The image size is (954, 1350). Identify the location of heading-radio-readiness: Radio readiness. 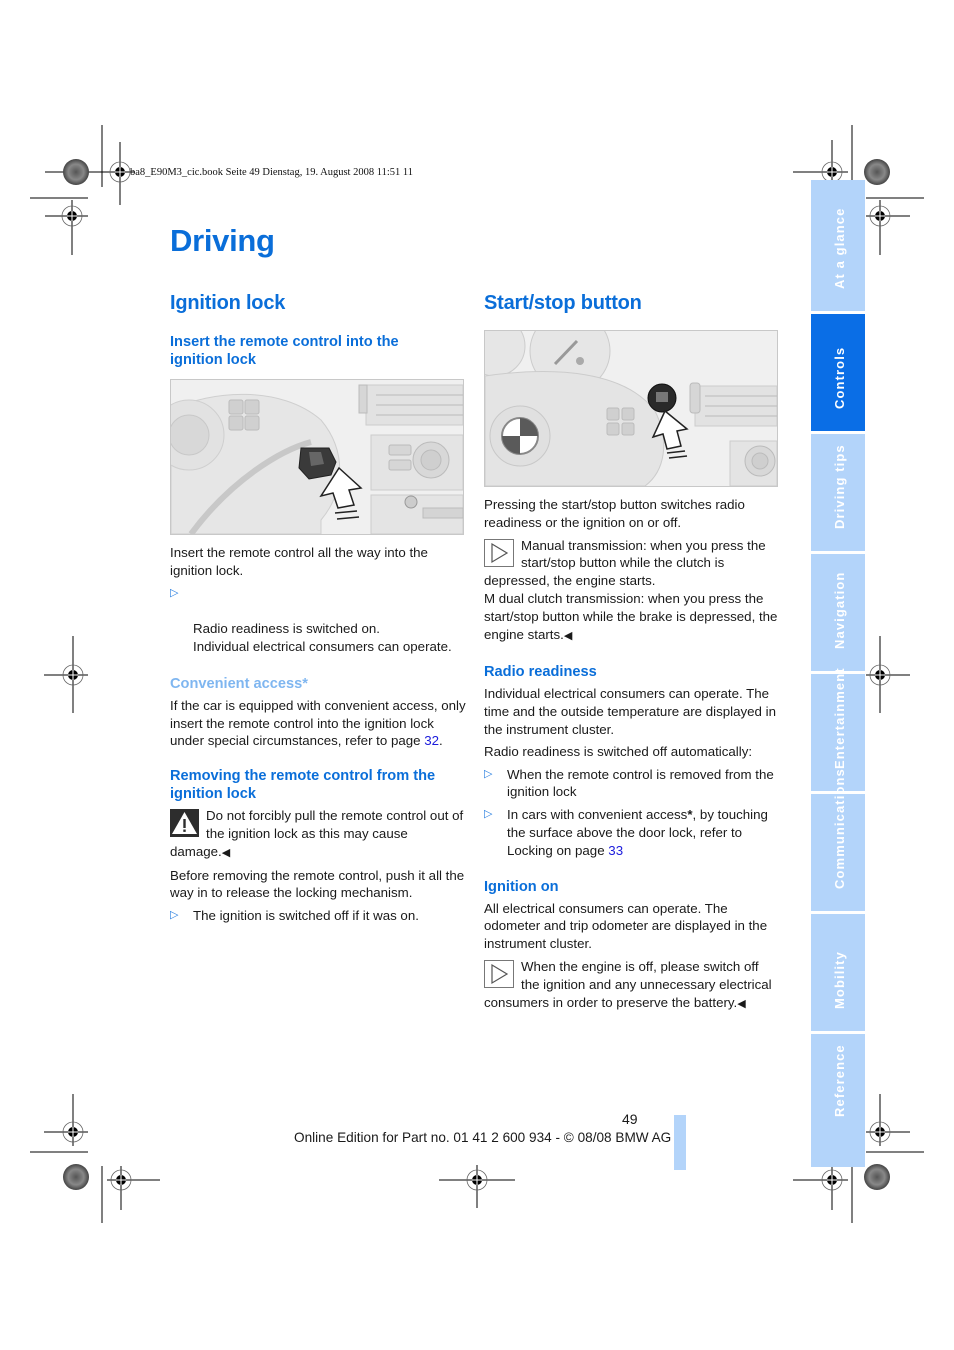
(540, 672).